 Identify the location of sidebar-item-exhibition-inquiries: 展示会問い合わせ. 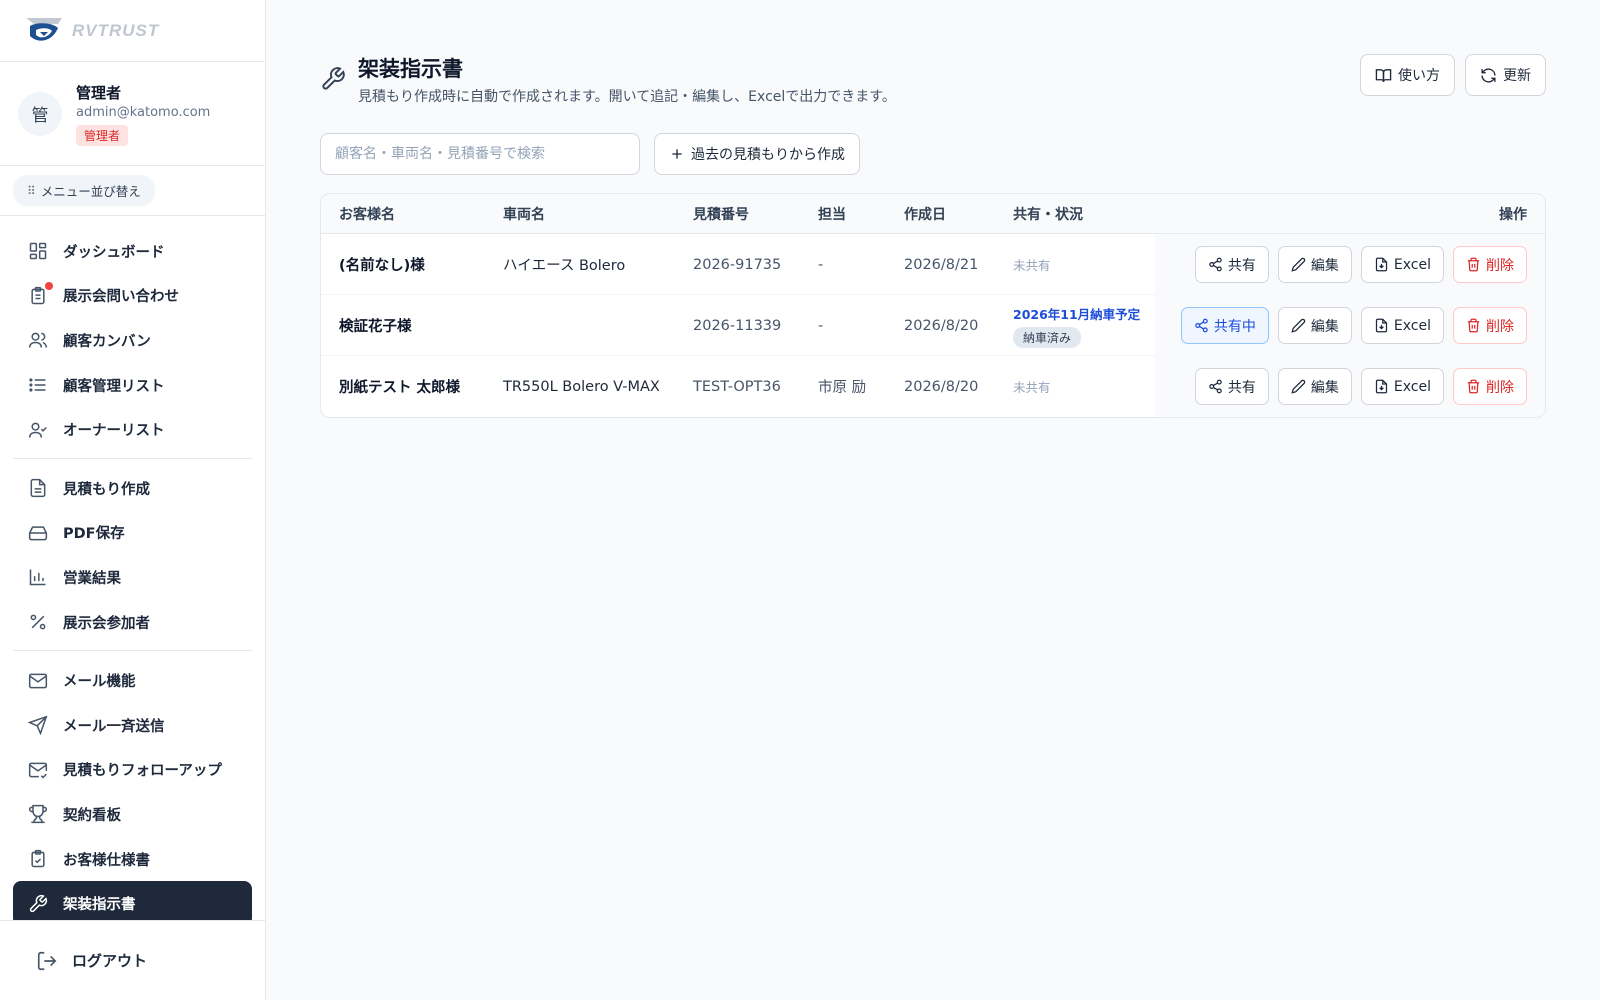
(132, 296).